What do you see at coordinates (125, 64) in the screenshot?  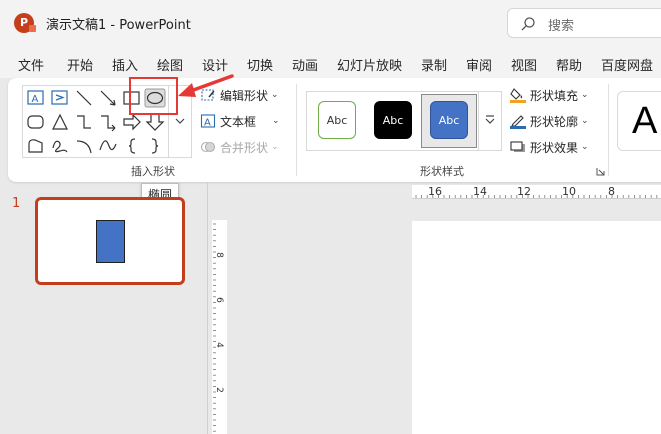 I see `tab-insert: 插入` at bounding box center [125, 64].